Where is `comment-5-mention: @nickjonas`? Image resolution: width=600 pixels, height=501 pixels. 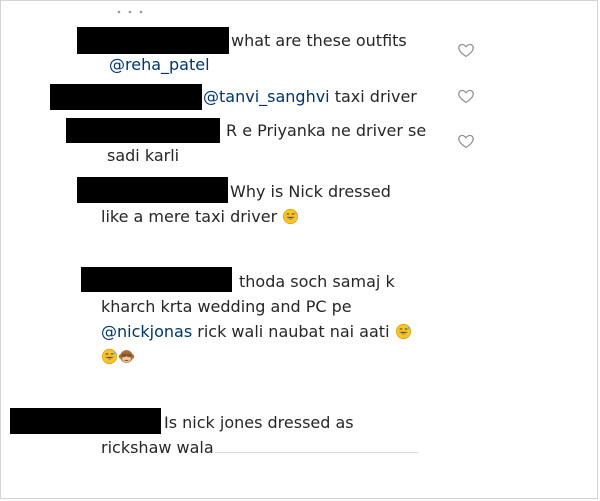
comment-5-mention: @nickjonas is located at coordinates (146, 331).